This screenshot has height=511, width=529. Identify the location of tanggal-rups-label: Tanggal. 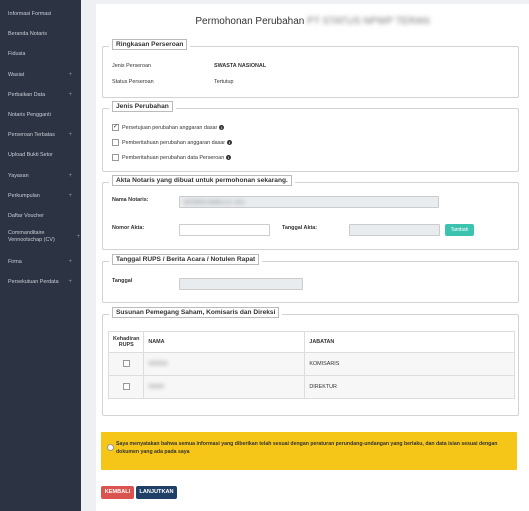
(122, 281).